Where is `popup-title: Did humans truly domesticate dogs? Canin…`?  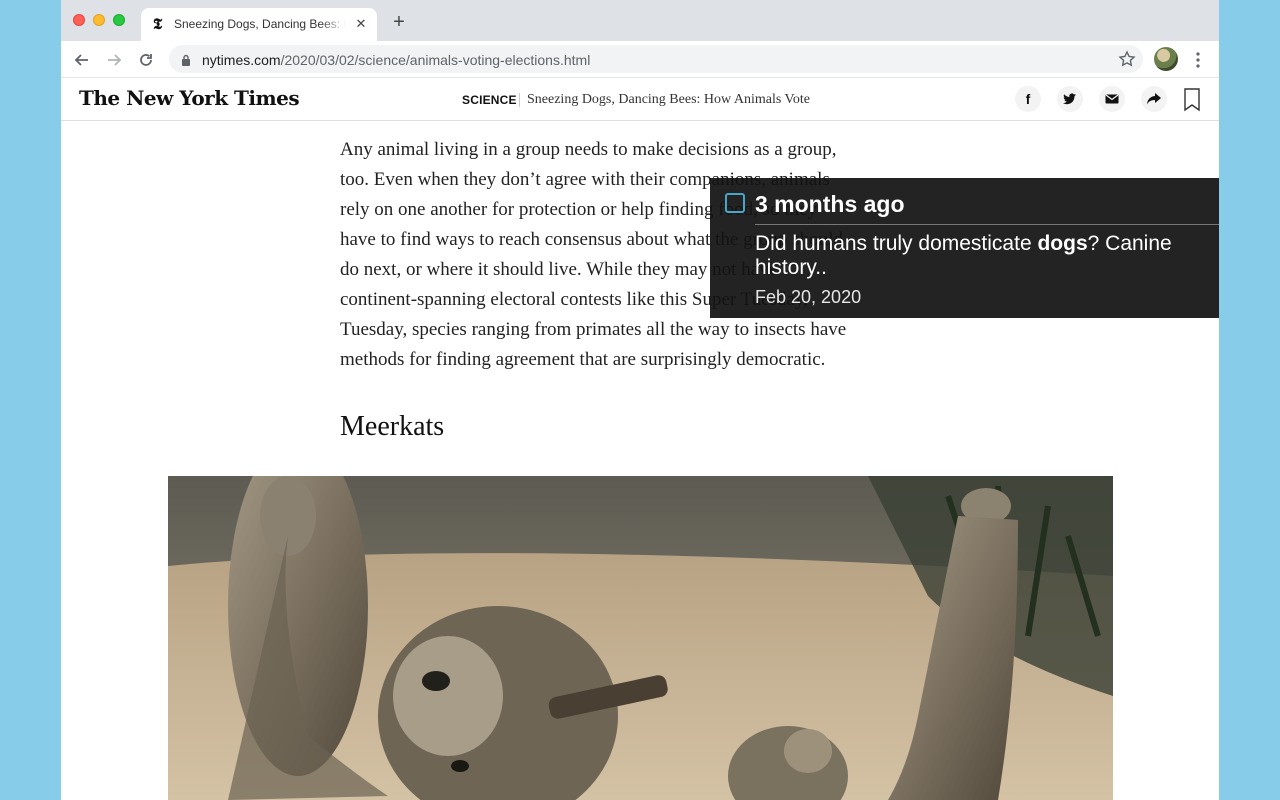
popup-title: Did humans truly domesticate dogs? Canin… is located at coordinates (982, 256).